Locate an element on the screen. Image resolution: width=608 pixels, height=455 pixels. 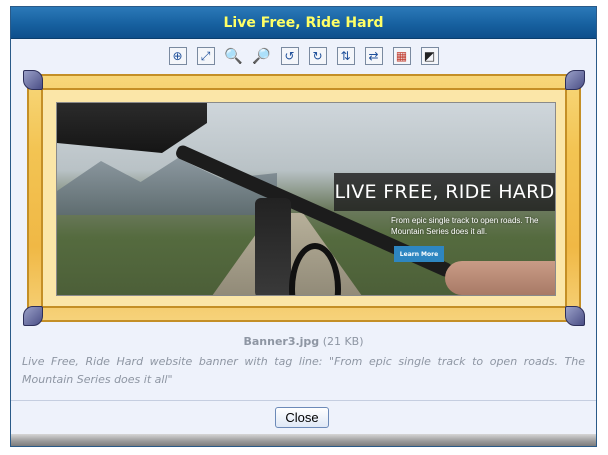
bike-fork-scene is located at coordinates (273, 246).